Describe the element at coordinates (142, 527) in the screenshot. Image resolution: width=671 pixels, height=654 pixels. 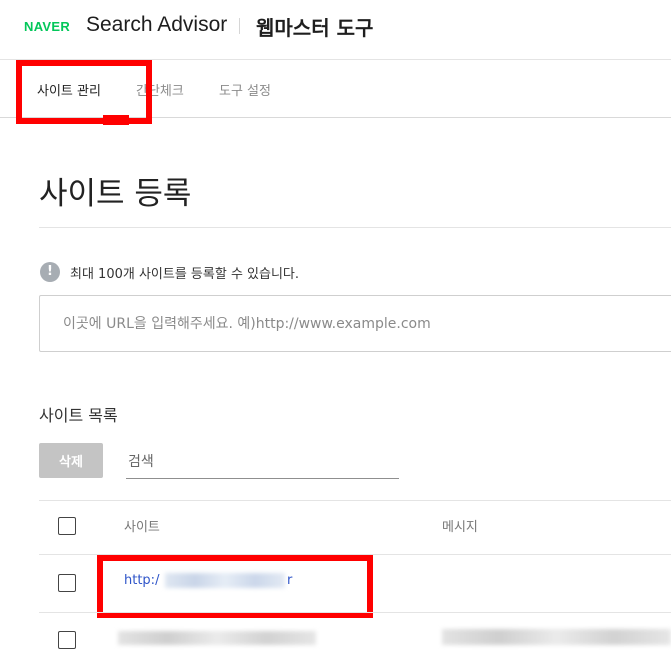
I see `column-site: 사이트` at that location.